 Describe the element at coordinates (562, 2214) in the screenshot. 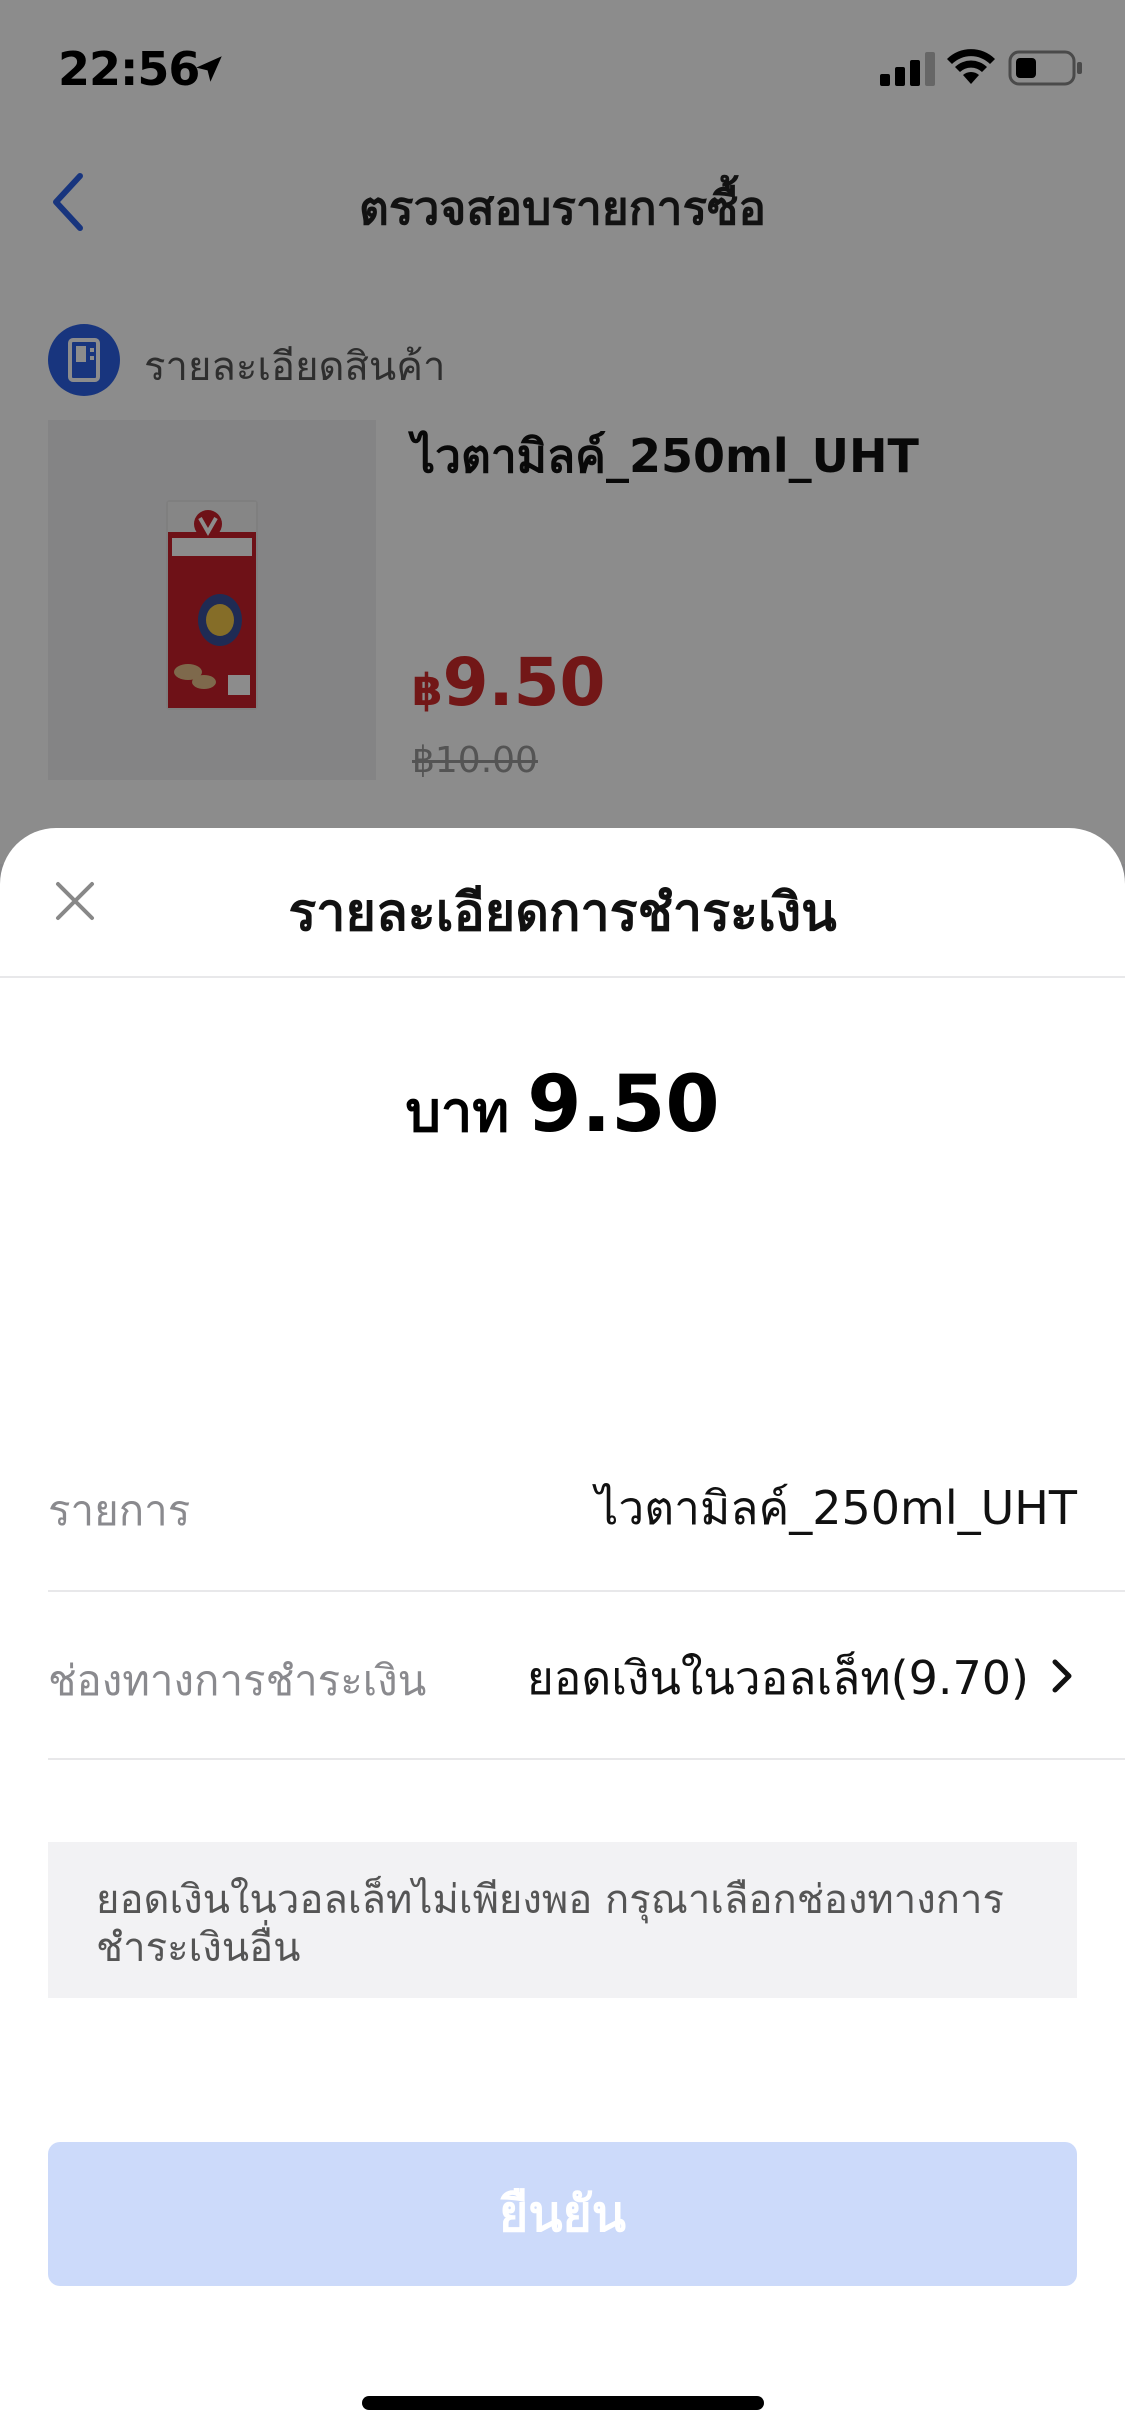

I see `confirm-button: ยืนยัน` at that location.